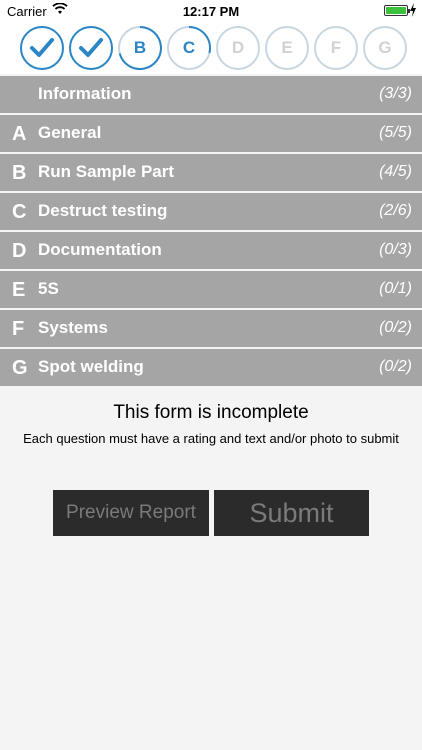 Image resolution: width=422 pixels, height=750 pixels. Describe the element at coordinates (19, 212) in the screenshot. I see `section-letter: C` at that location.